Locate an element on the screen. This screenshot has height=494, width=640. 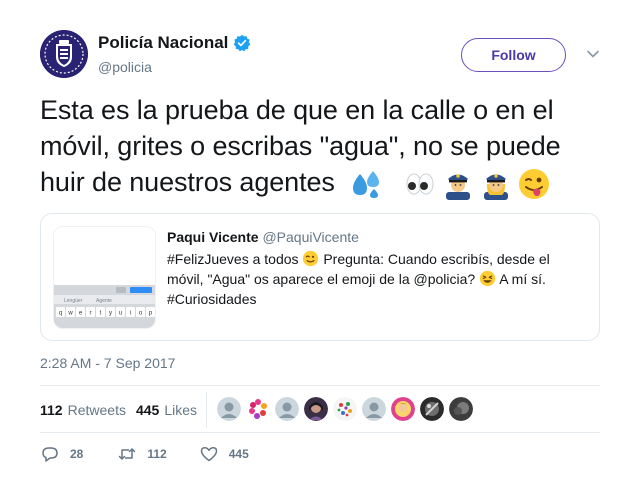
police-officer-woman-icon is located at coordinates (496, 184).